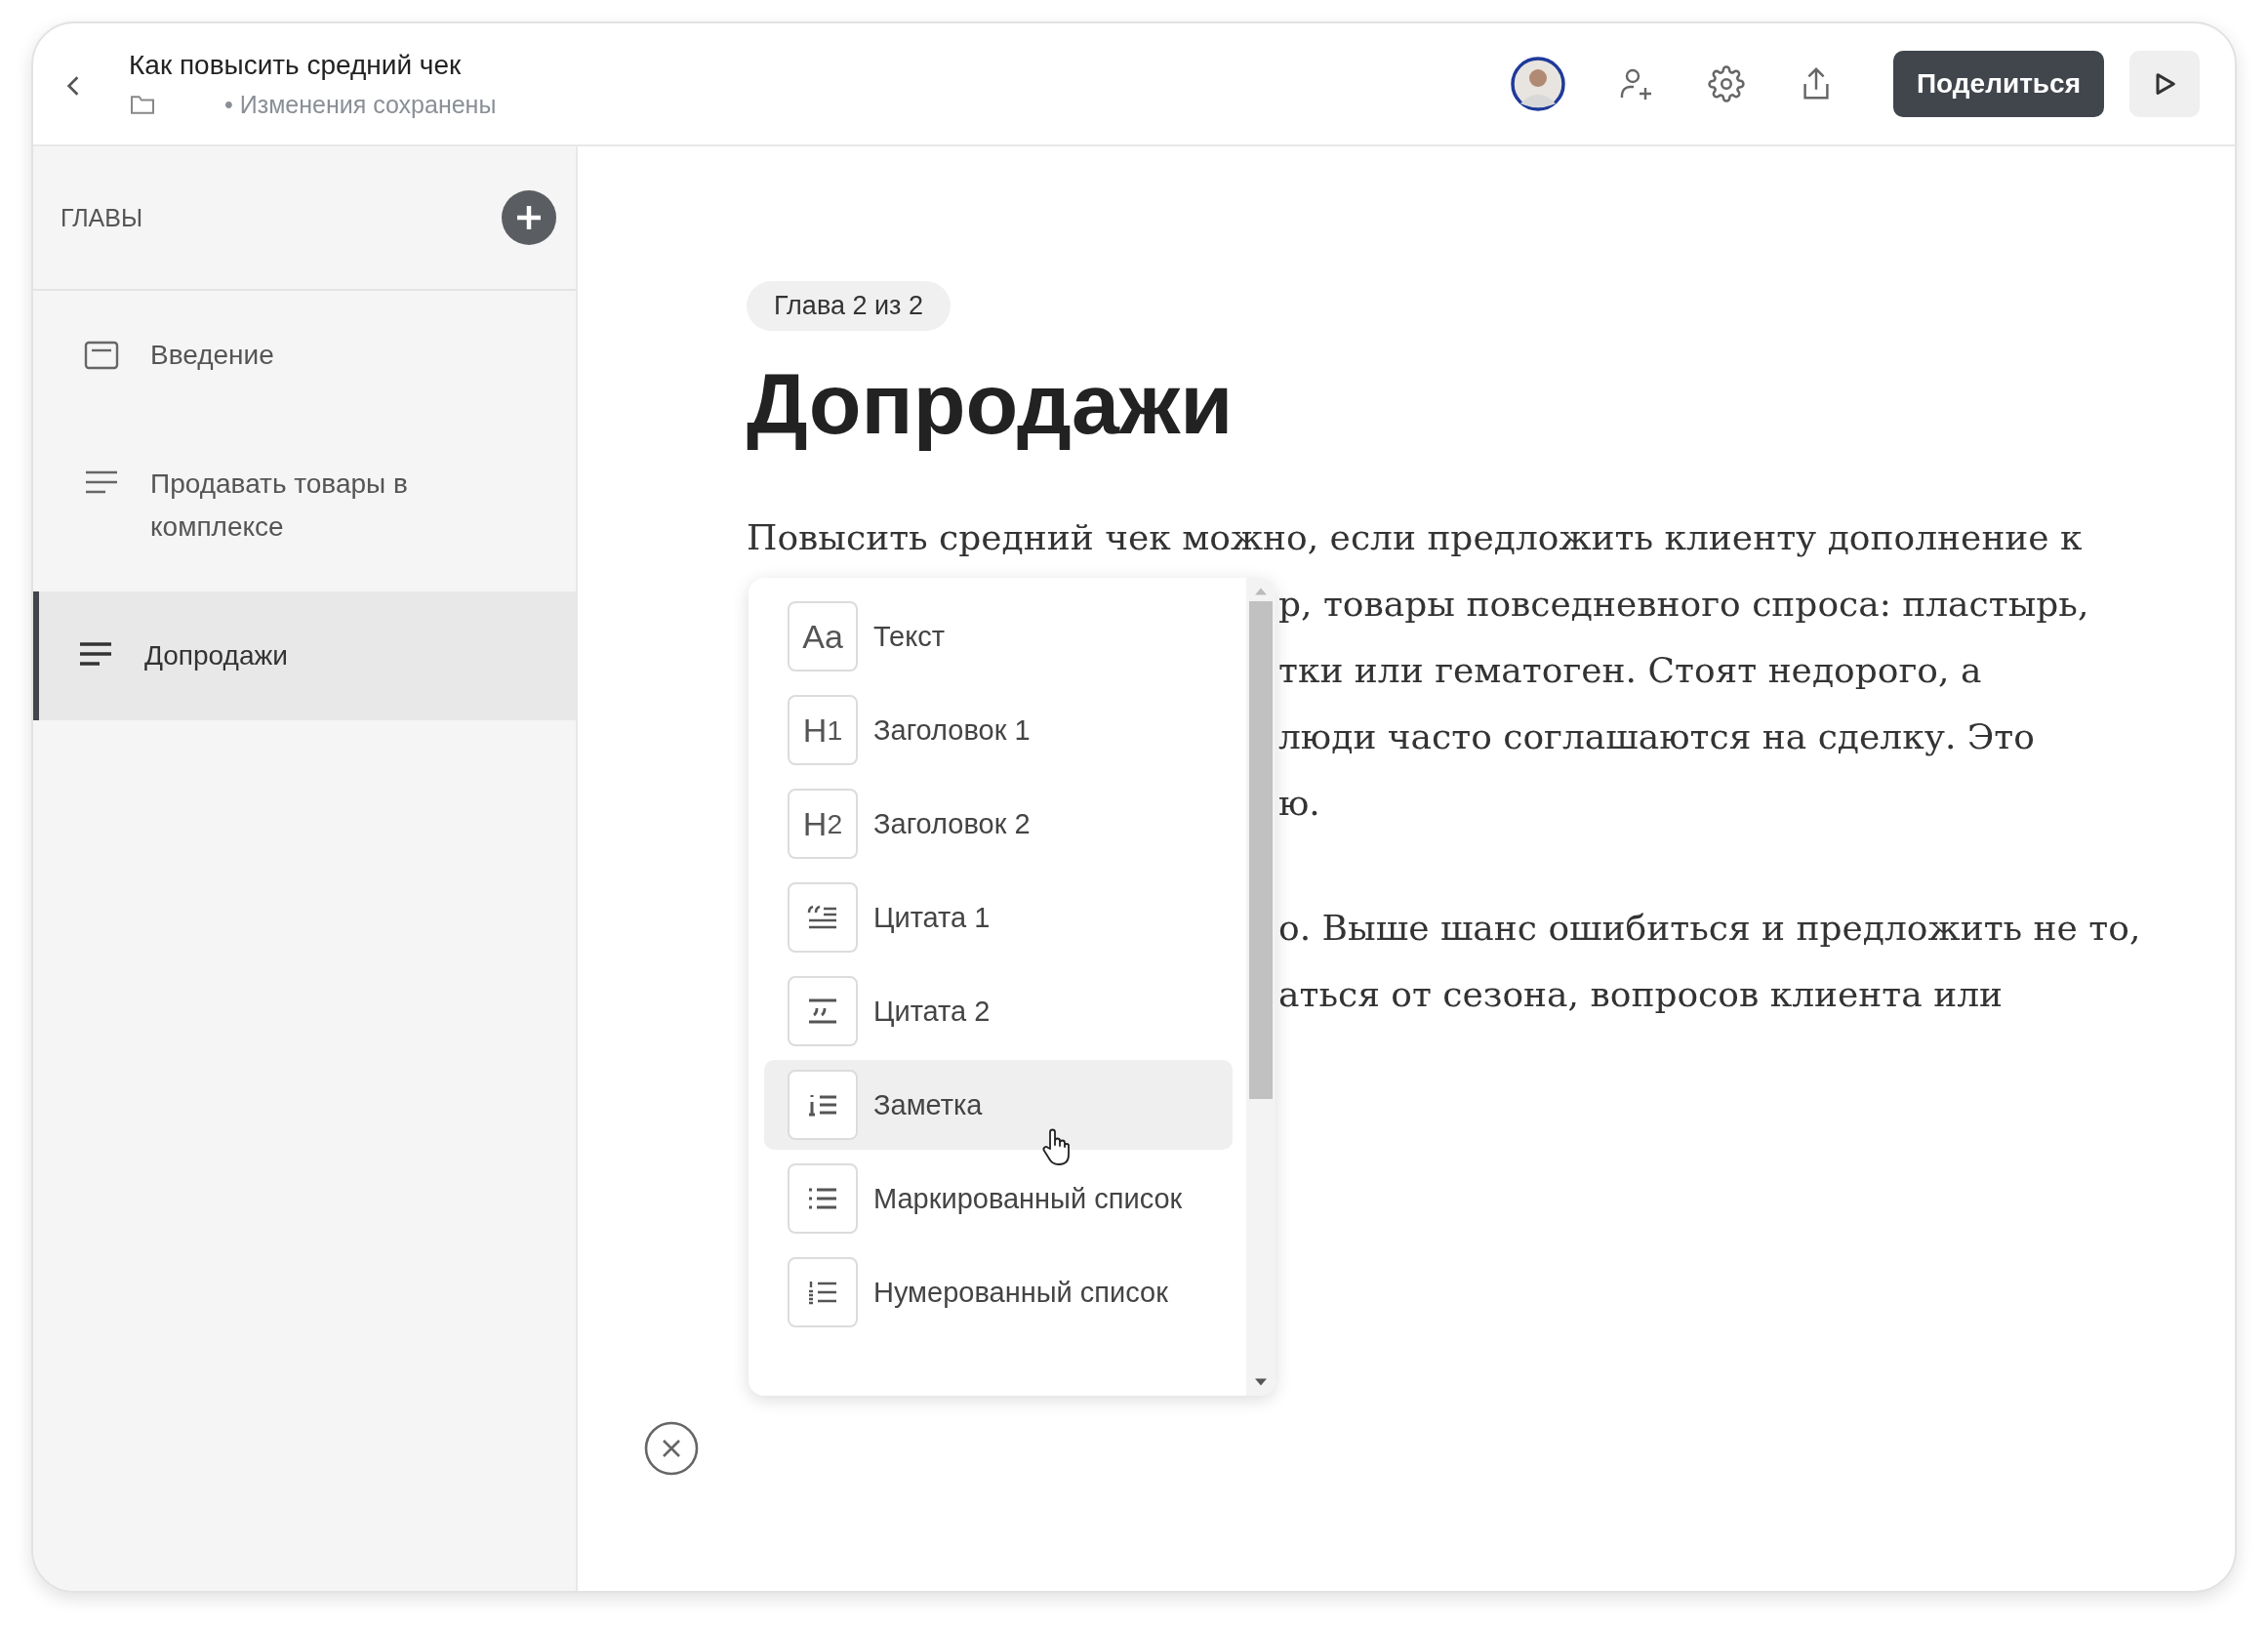 Image resolution: width=2268 pixels, height=1628 pixels. Describe the element at coordinates (296, 65) in the screenshot. I see `document-title: Как повысить средний чек` at that location.